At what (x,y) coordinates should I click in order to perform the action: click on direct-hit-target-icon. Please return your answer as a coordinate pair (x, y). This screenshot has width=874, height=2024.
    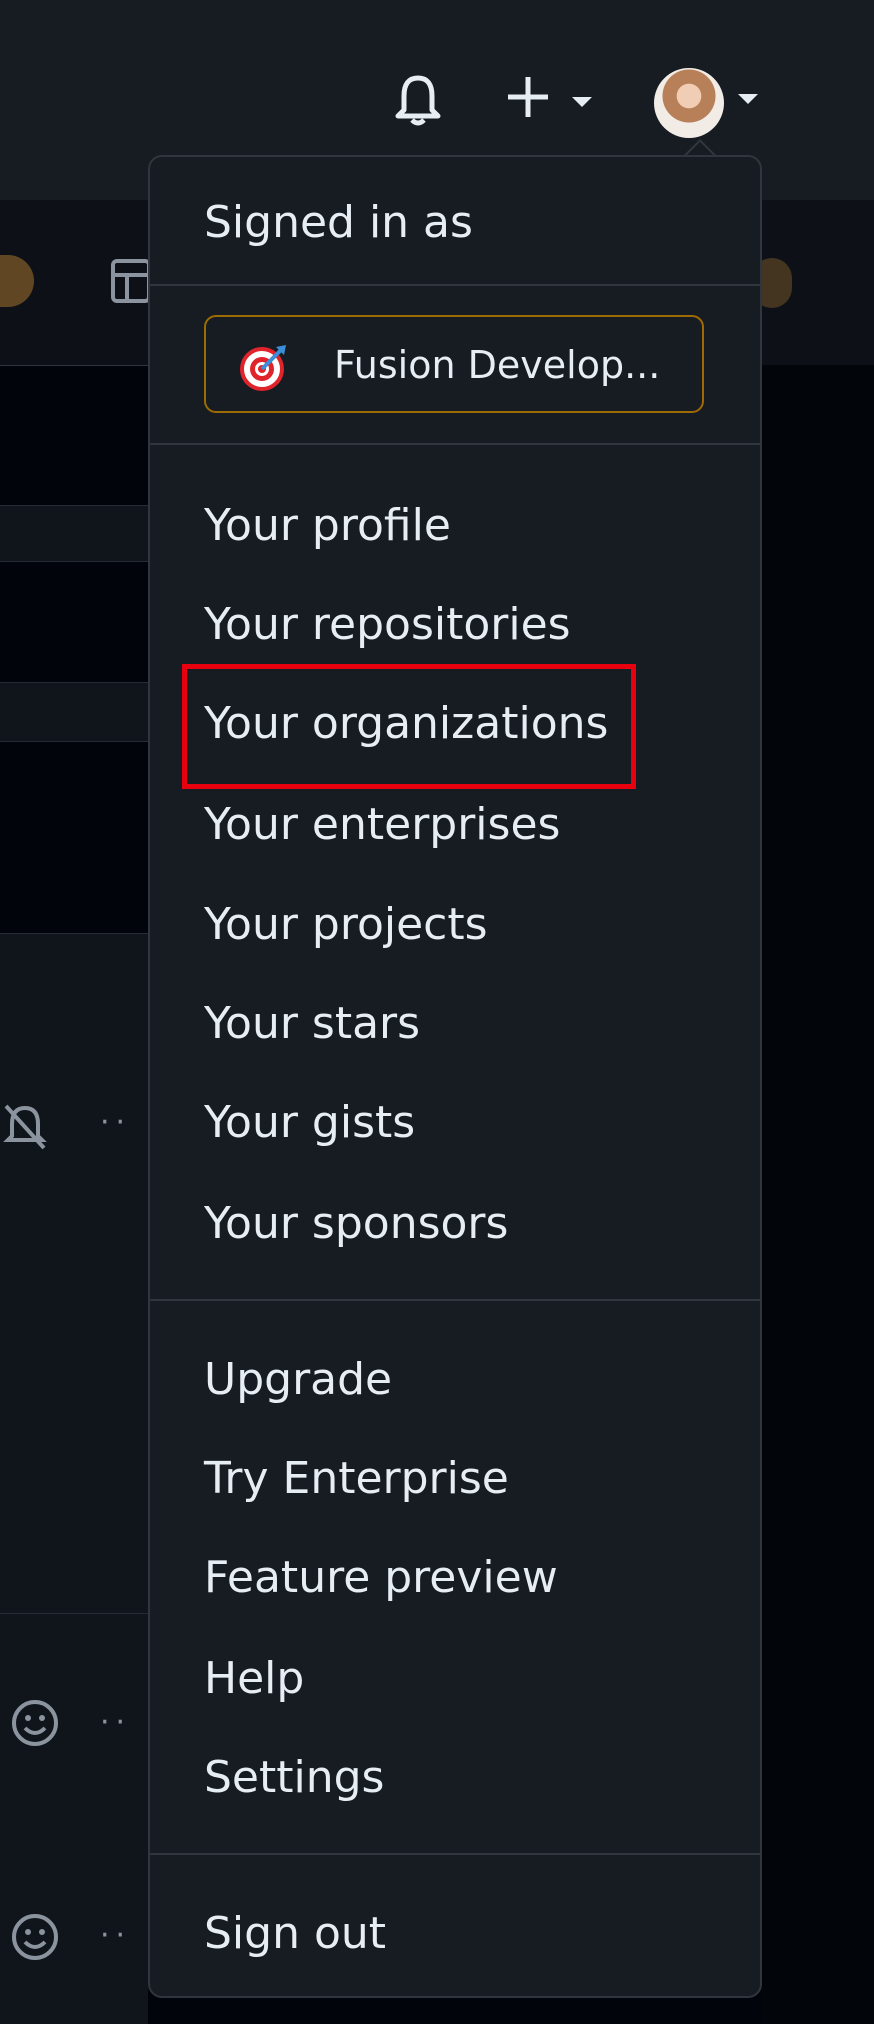
    Looking at the image, I should click on (263, 368).